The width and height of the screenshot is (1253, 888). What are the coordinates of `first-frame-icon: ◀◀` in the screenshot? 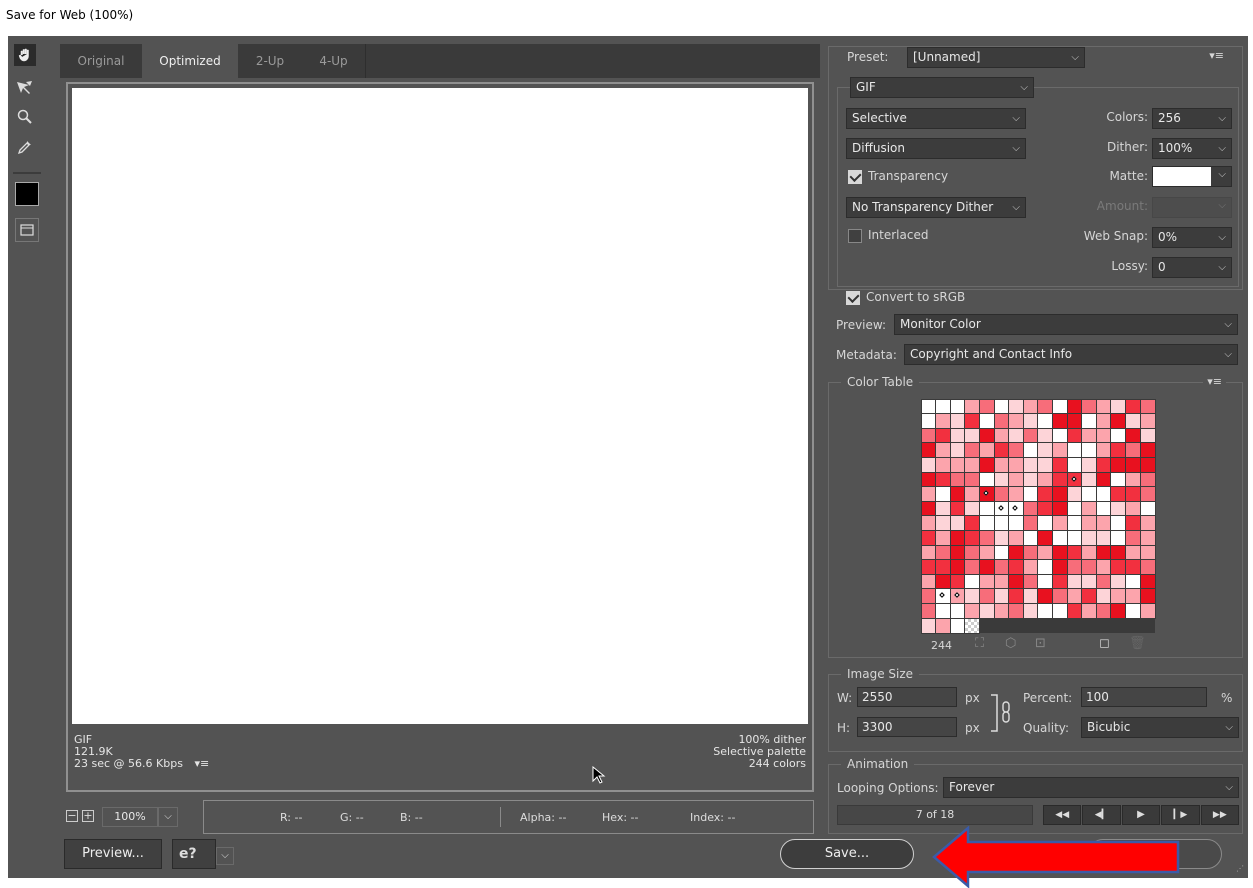 It's located at (1062, 815).